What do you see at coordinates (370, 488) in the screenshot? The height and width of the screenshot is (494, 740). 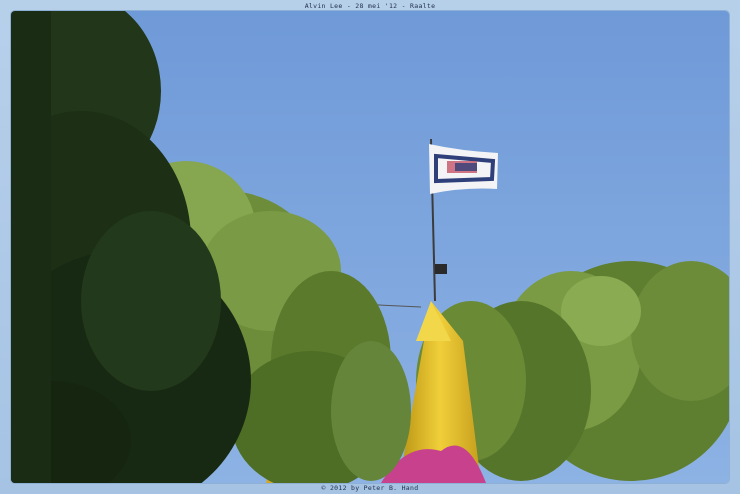 I see `photo-credit: © 2012 by Peter B. Hand` at bounding box center [370, 488].